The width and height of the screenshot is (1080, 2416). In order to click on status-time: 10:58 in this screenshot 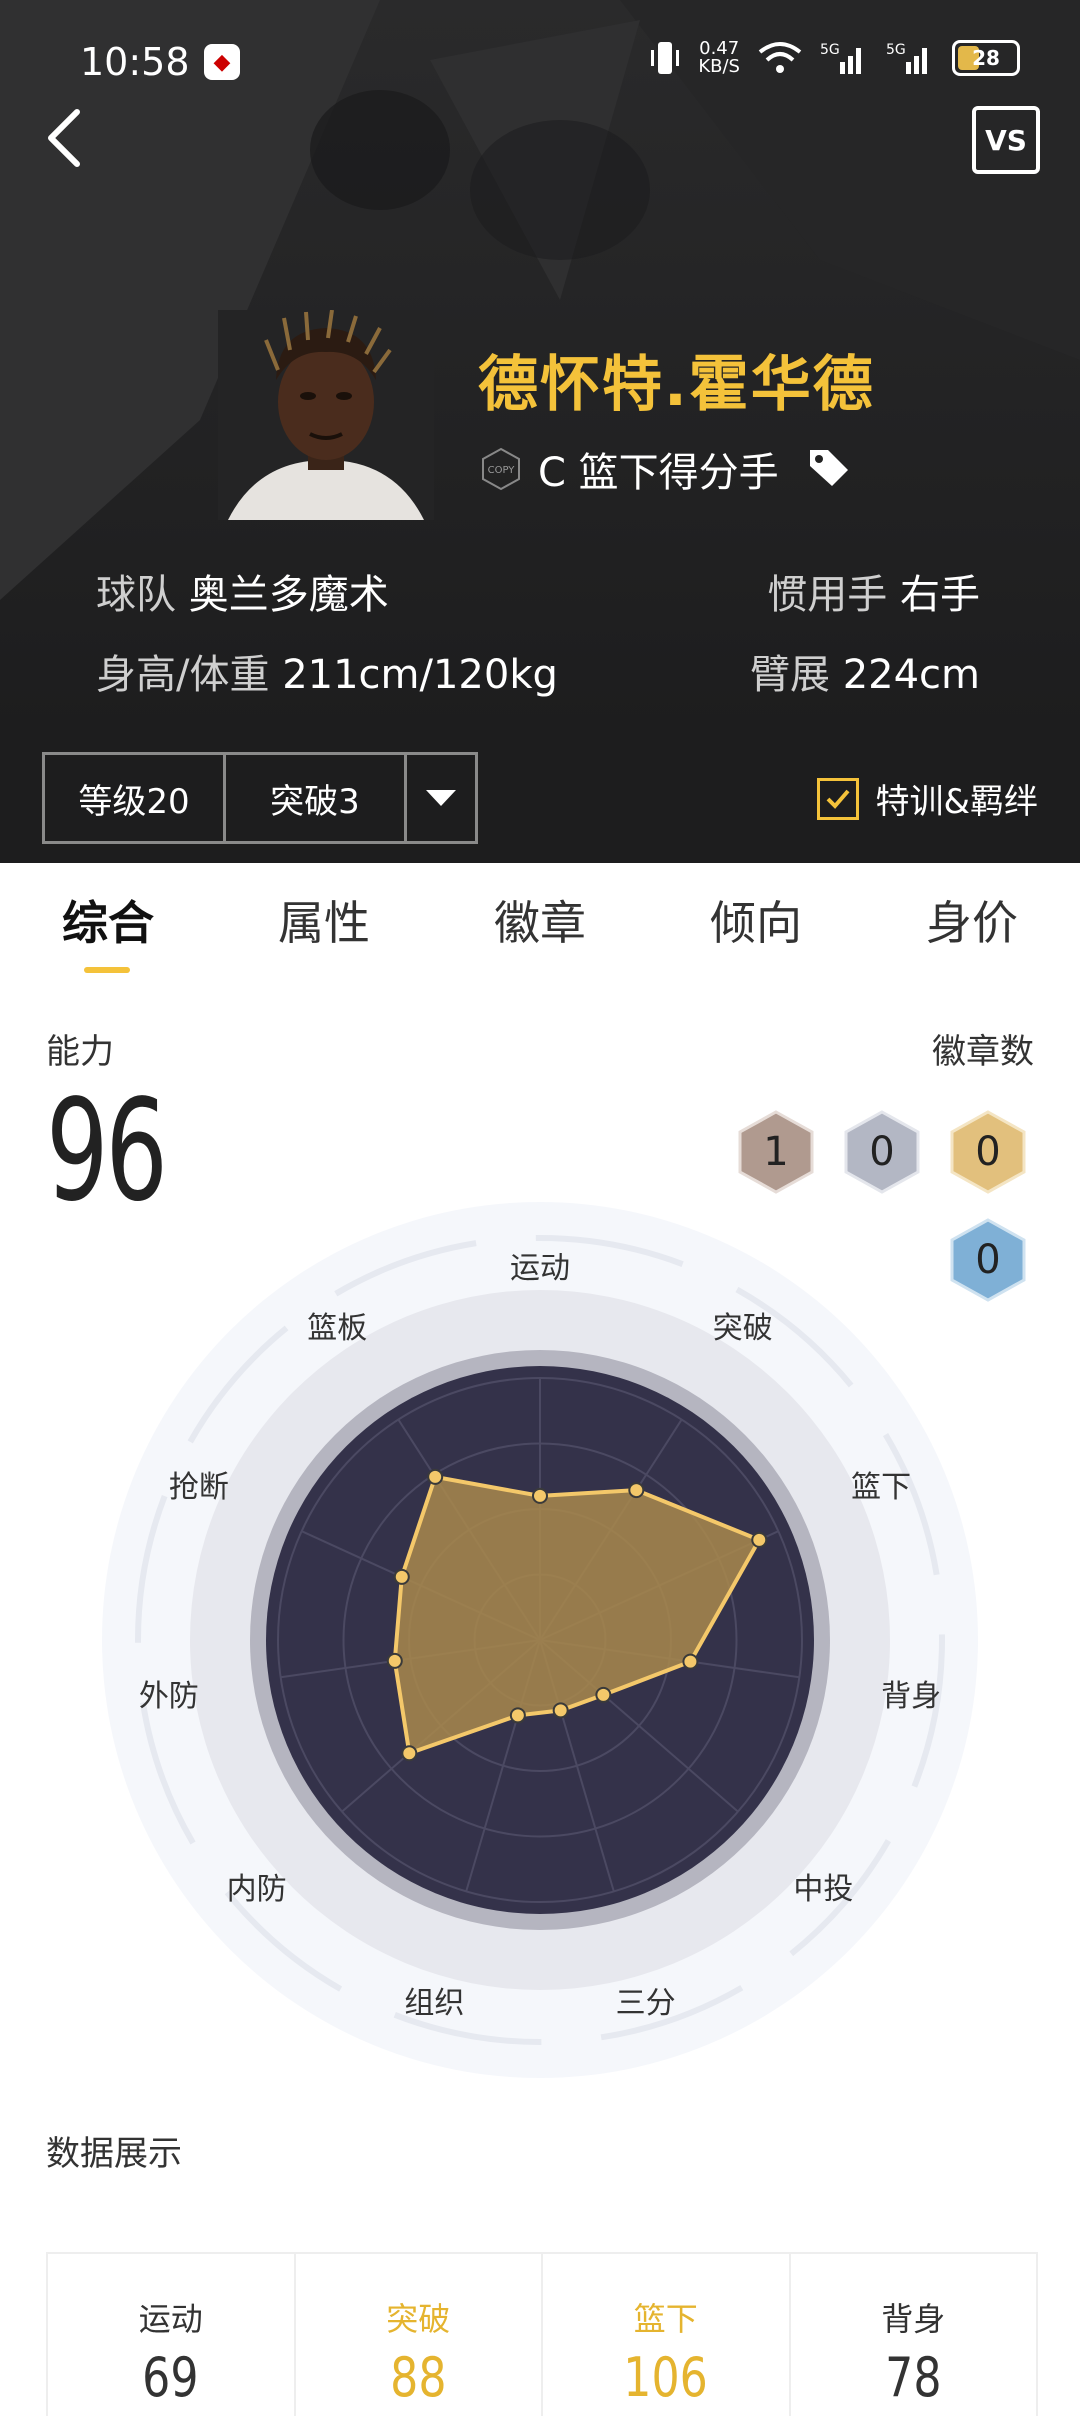, I will do `click(135, 62)`.